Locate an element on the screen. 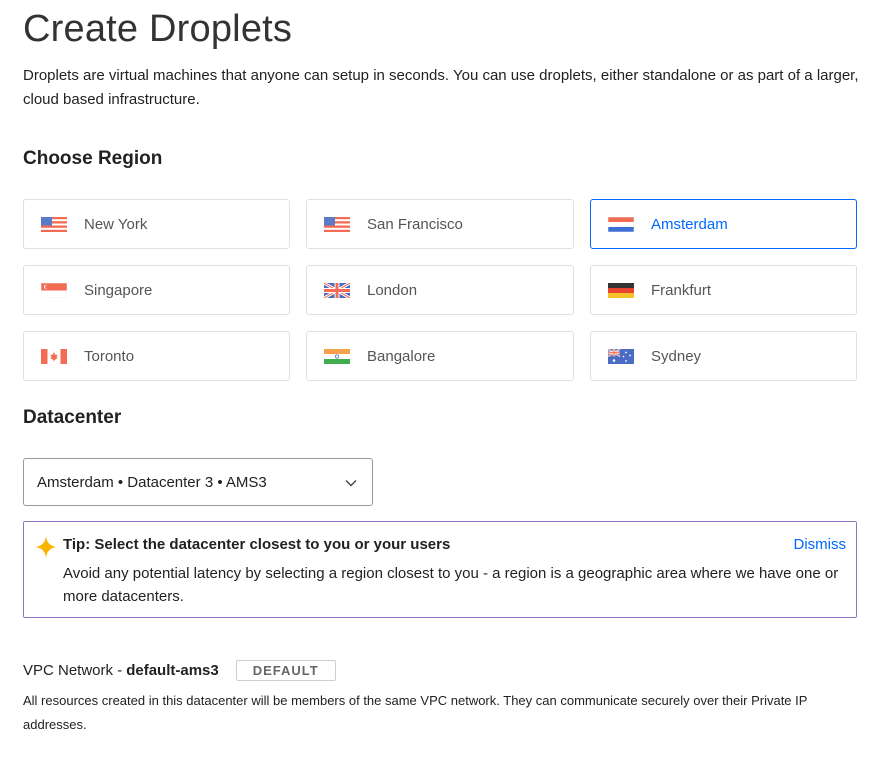 The height and width of the screenshot is (761, 889). page-title: Create Droplets is located at coordinates (158, 29).